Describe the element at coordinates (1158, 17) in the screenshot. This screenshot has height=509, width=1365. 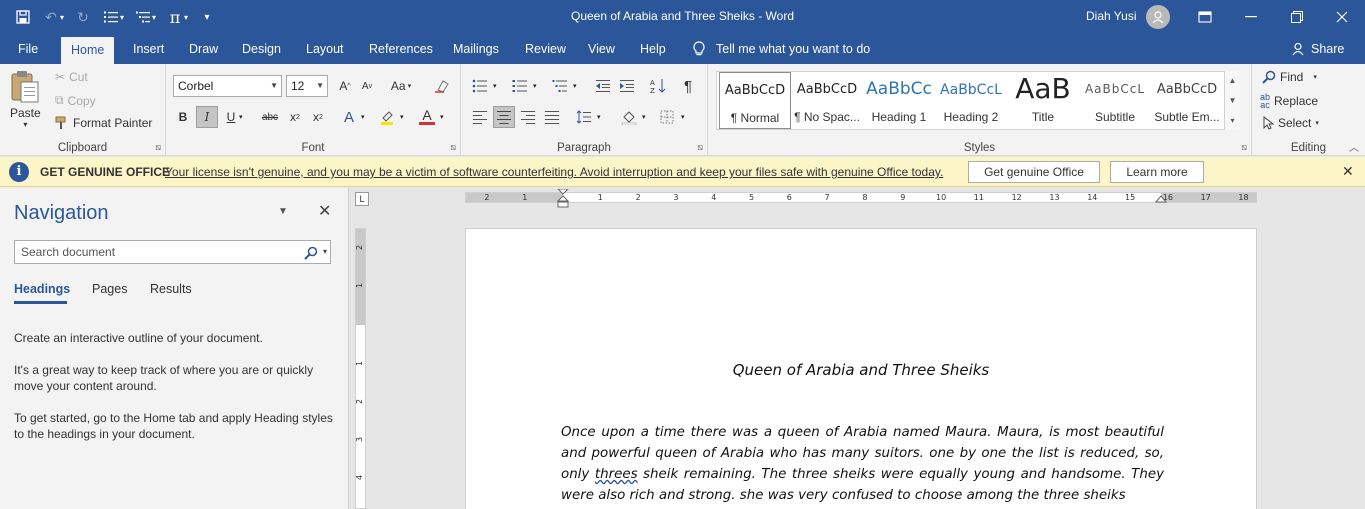
I see `avatar` at that location.